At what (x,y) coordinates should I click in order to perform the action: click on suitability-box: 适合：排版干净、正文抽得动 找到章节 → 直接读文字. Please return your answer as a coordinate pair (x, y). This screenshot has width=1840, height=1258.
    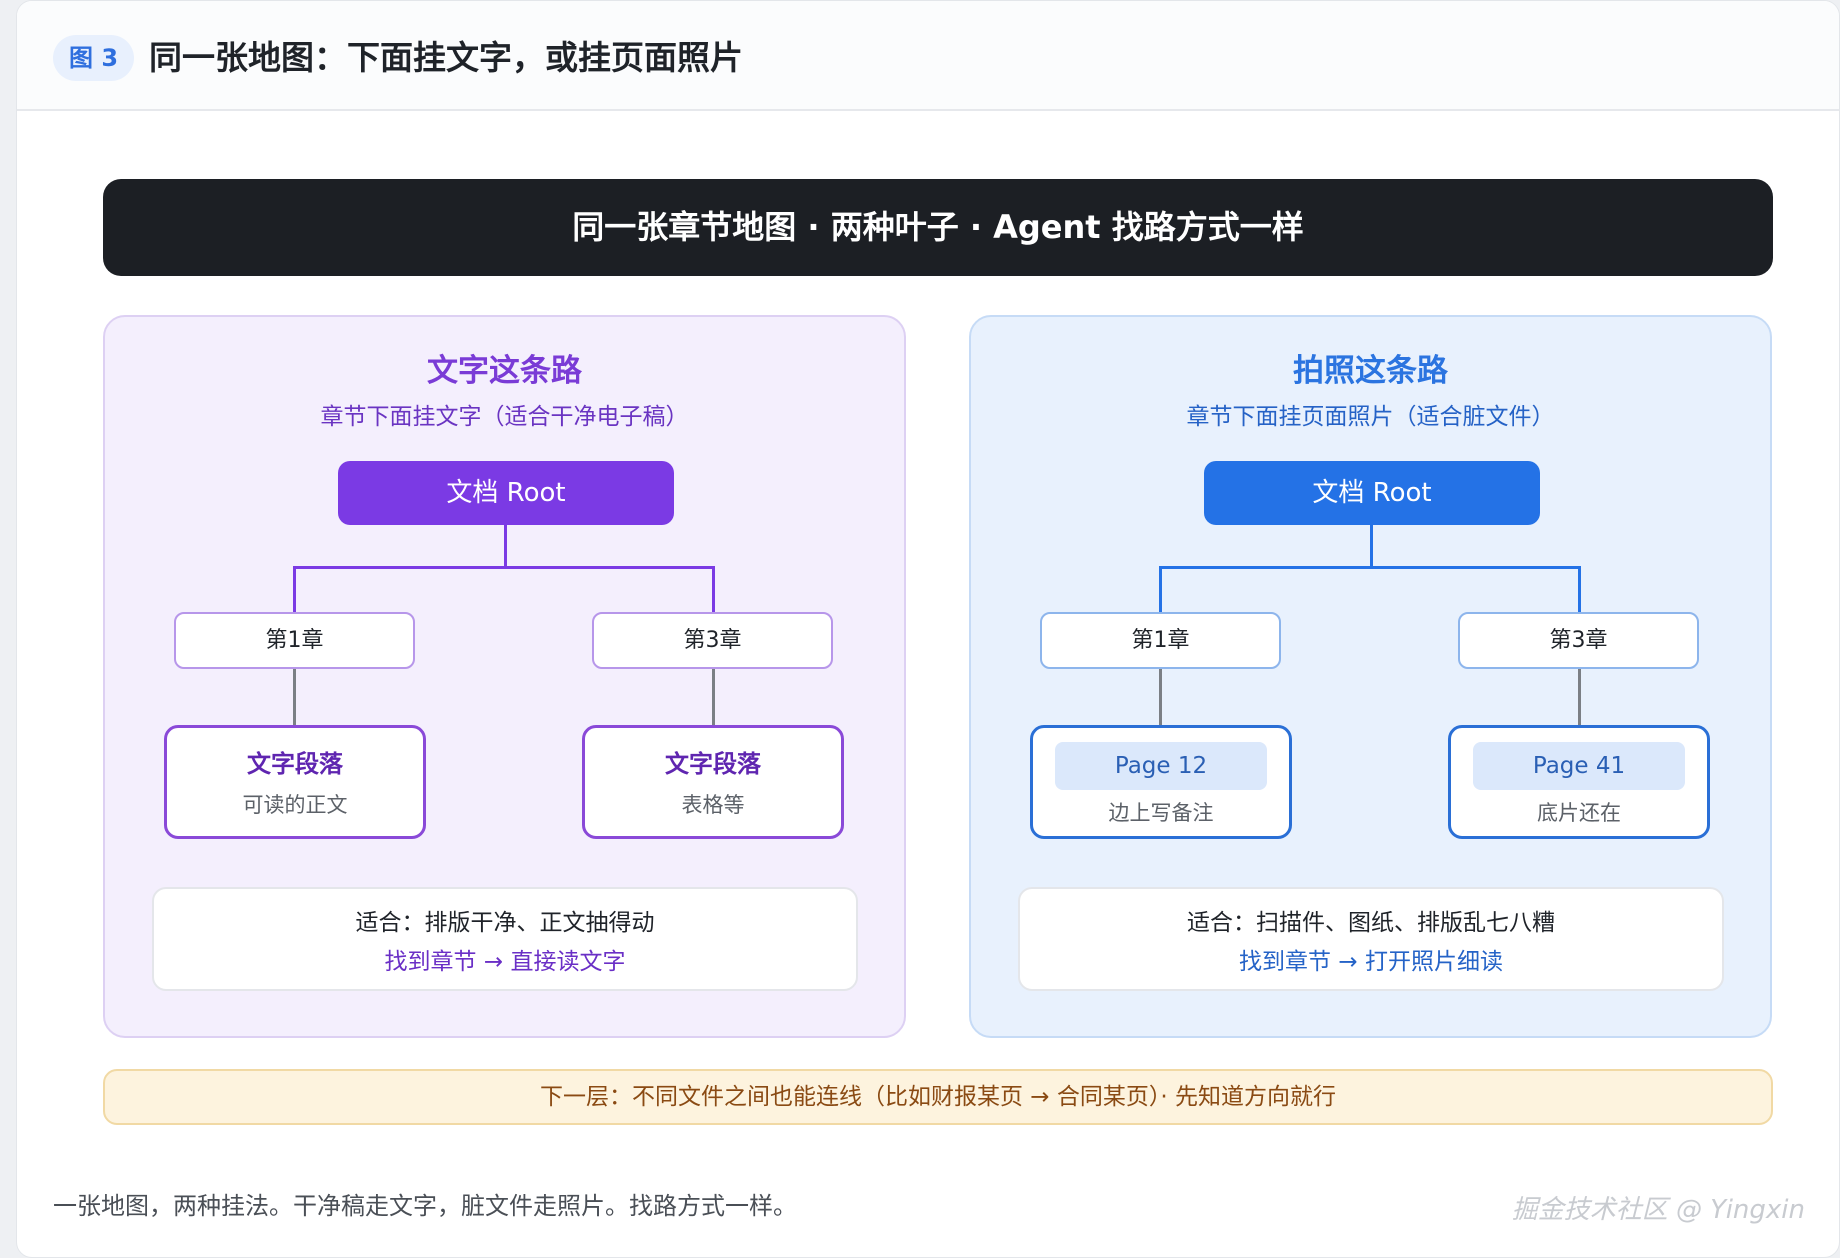
    Looking at the image, I should click on (505, 939).